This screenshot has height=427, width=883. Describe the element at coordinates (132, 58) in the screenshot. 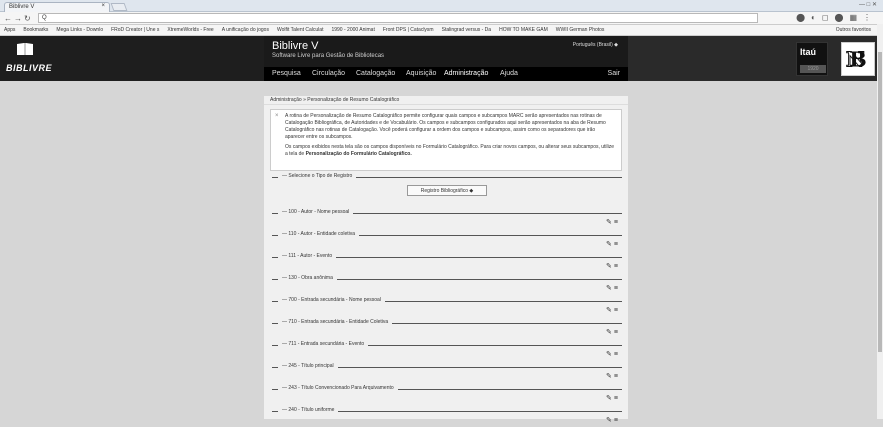

I see `logo-area: BIBLIVRE` at that location.